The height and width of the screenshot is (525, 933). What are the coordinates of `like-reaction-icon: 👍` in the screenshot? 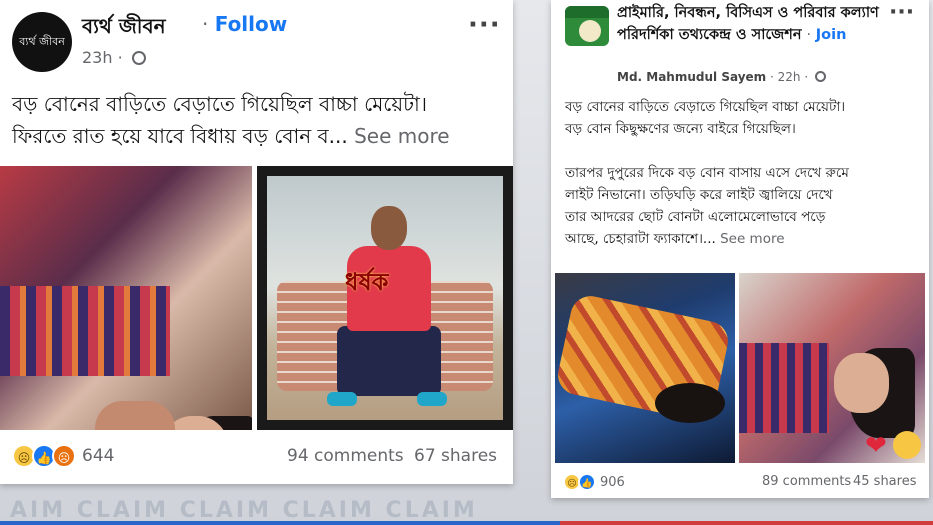 It's located at (587, 482).